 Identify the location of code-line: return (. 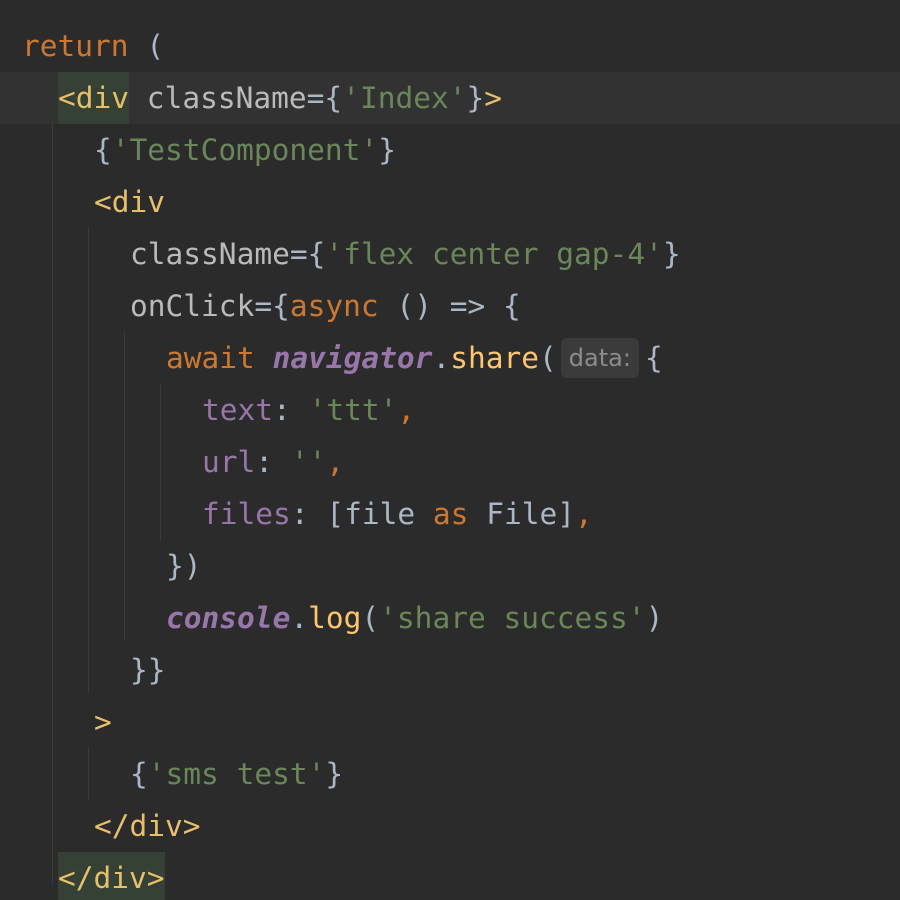
(450, 46).